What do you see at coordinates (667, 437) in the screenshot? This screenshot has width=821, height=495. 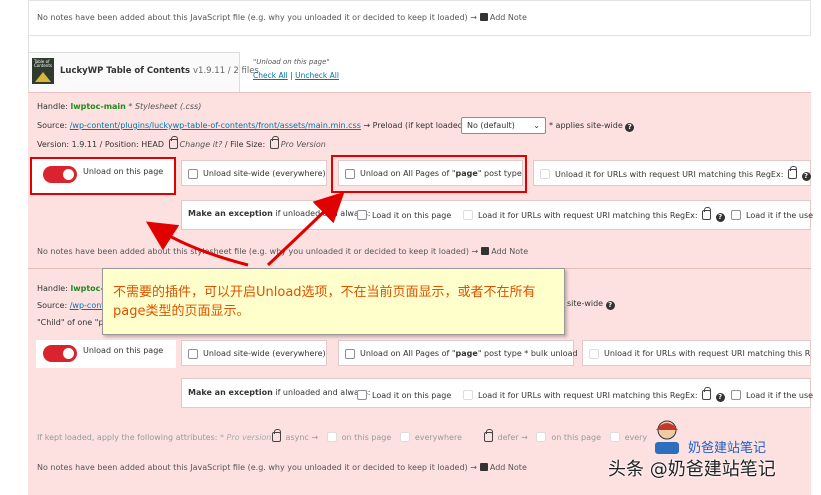 I see `avatar` at bounding box center [667, 437].